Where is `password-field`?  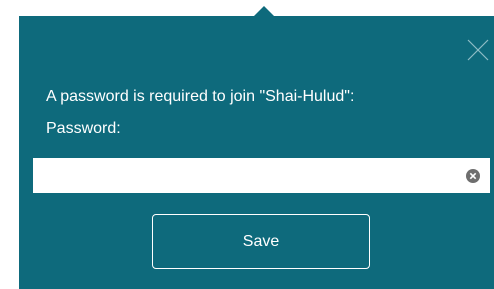
password-field is located at coordinates (261, 175).